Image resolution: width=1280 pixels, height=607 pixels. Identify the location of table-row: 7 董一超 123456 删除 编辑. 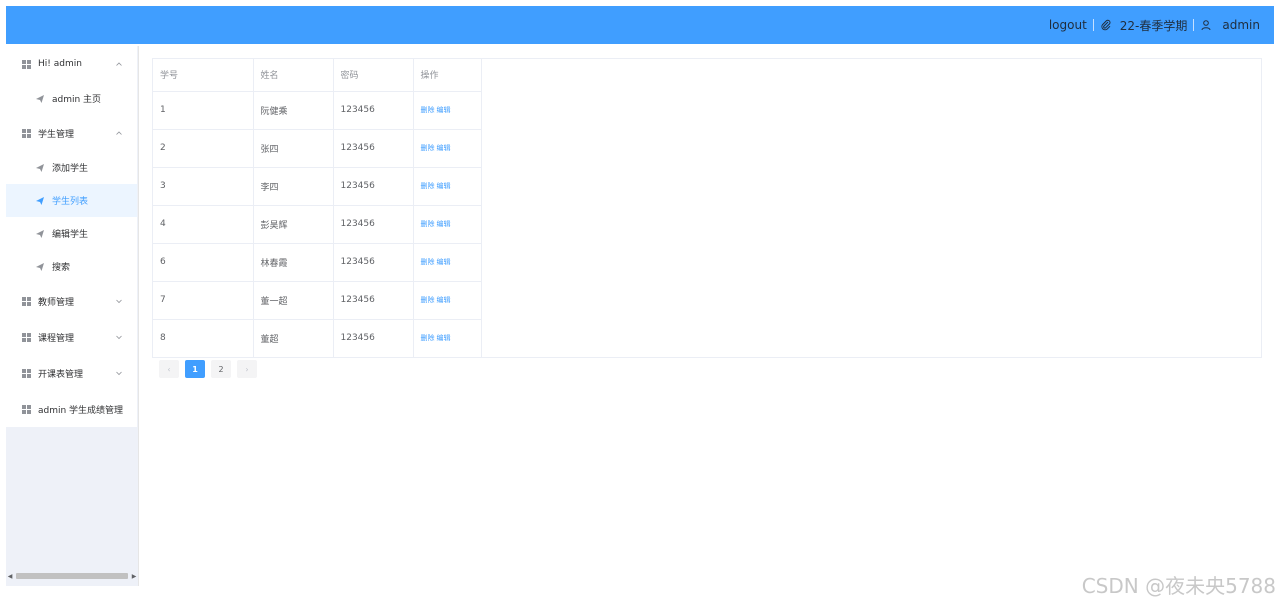
(317, 300).